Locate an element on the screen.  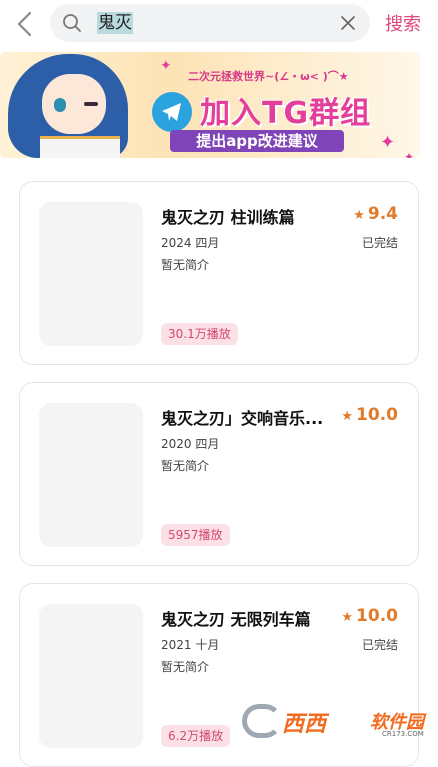
search-input: 鬼灭 is located at coordinates (115, 23).